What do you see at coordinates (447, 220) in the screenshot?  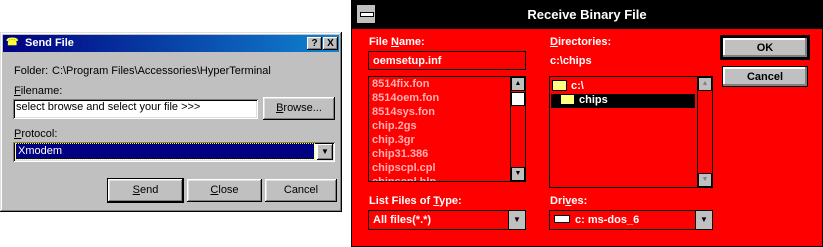 I see `list-type-select: All files(*.*) ▼` at bounding box center [447, 220].